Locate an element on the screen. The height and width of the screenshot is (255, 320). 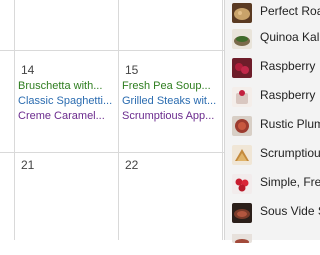
food-thumbnail-icon is located at coordinates (242, 237).